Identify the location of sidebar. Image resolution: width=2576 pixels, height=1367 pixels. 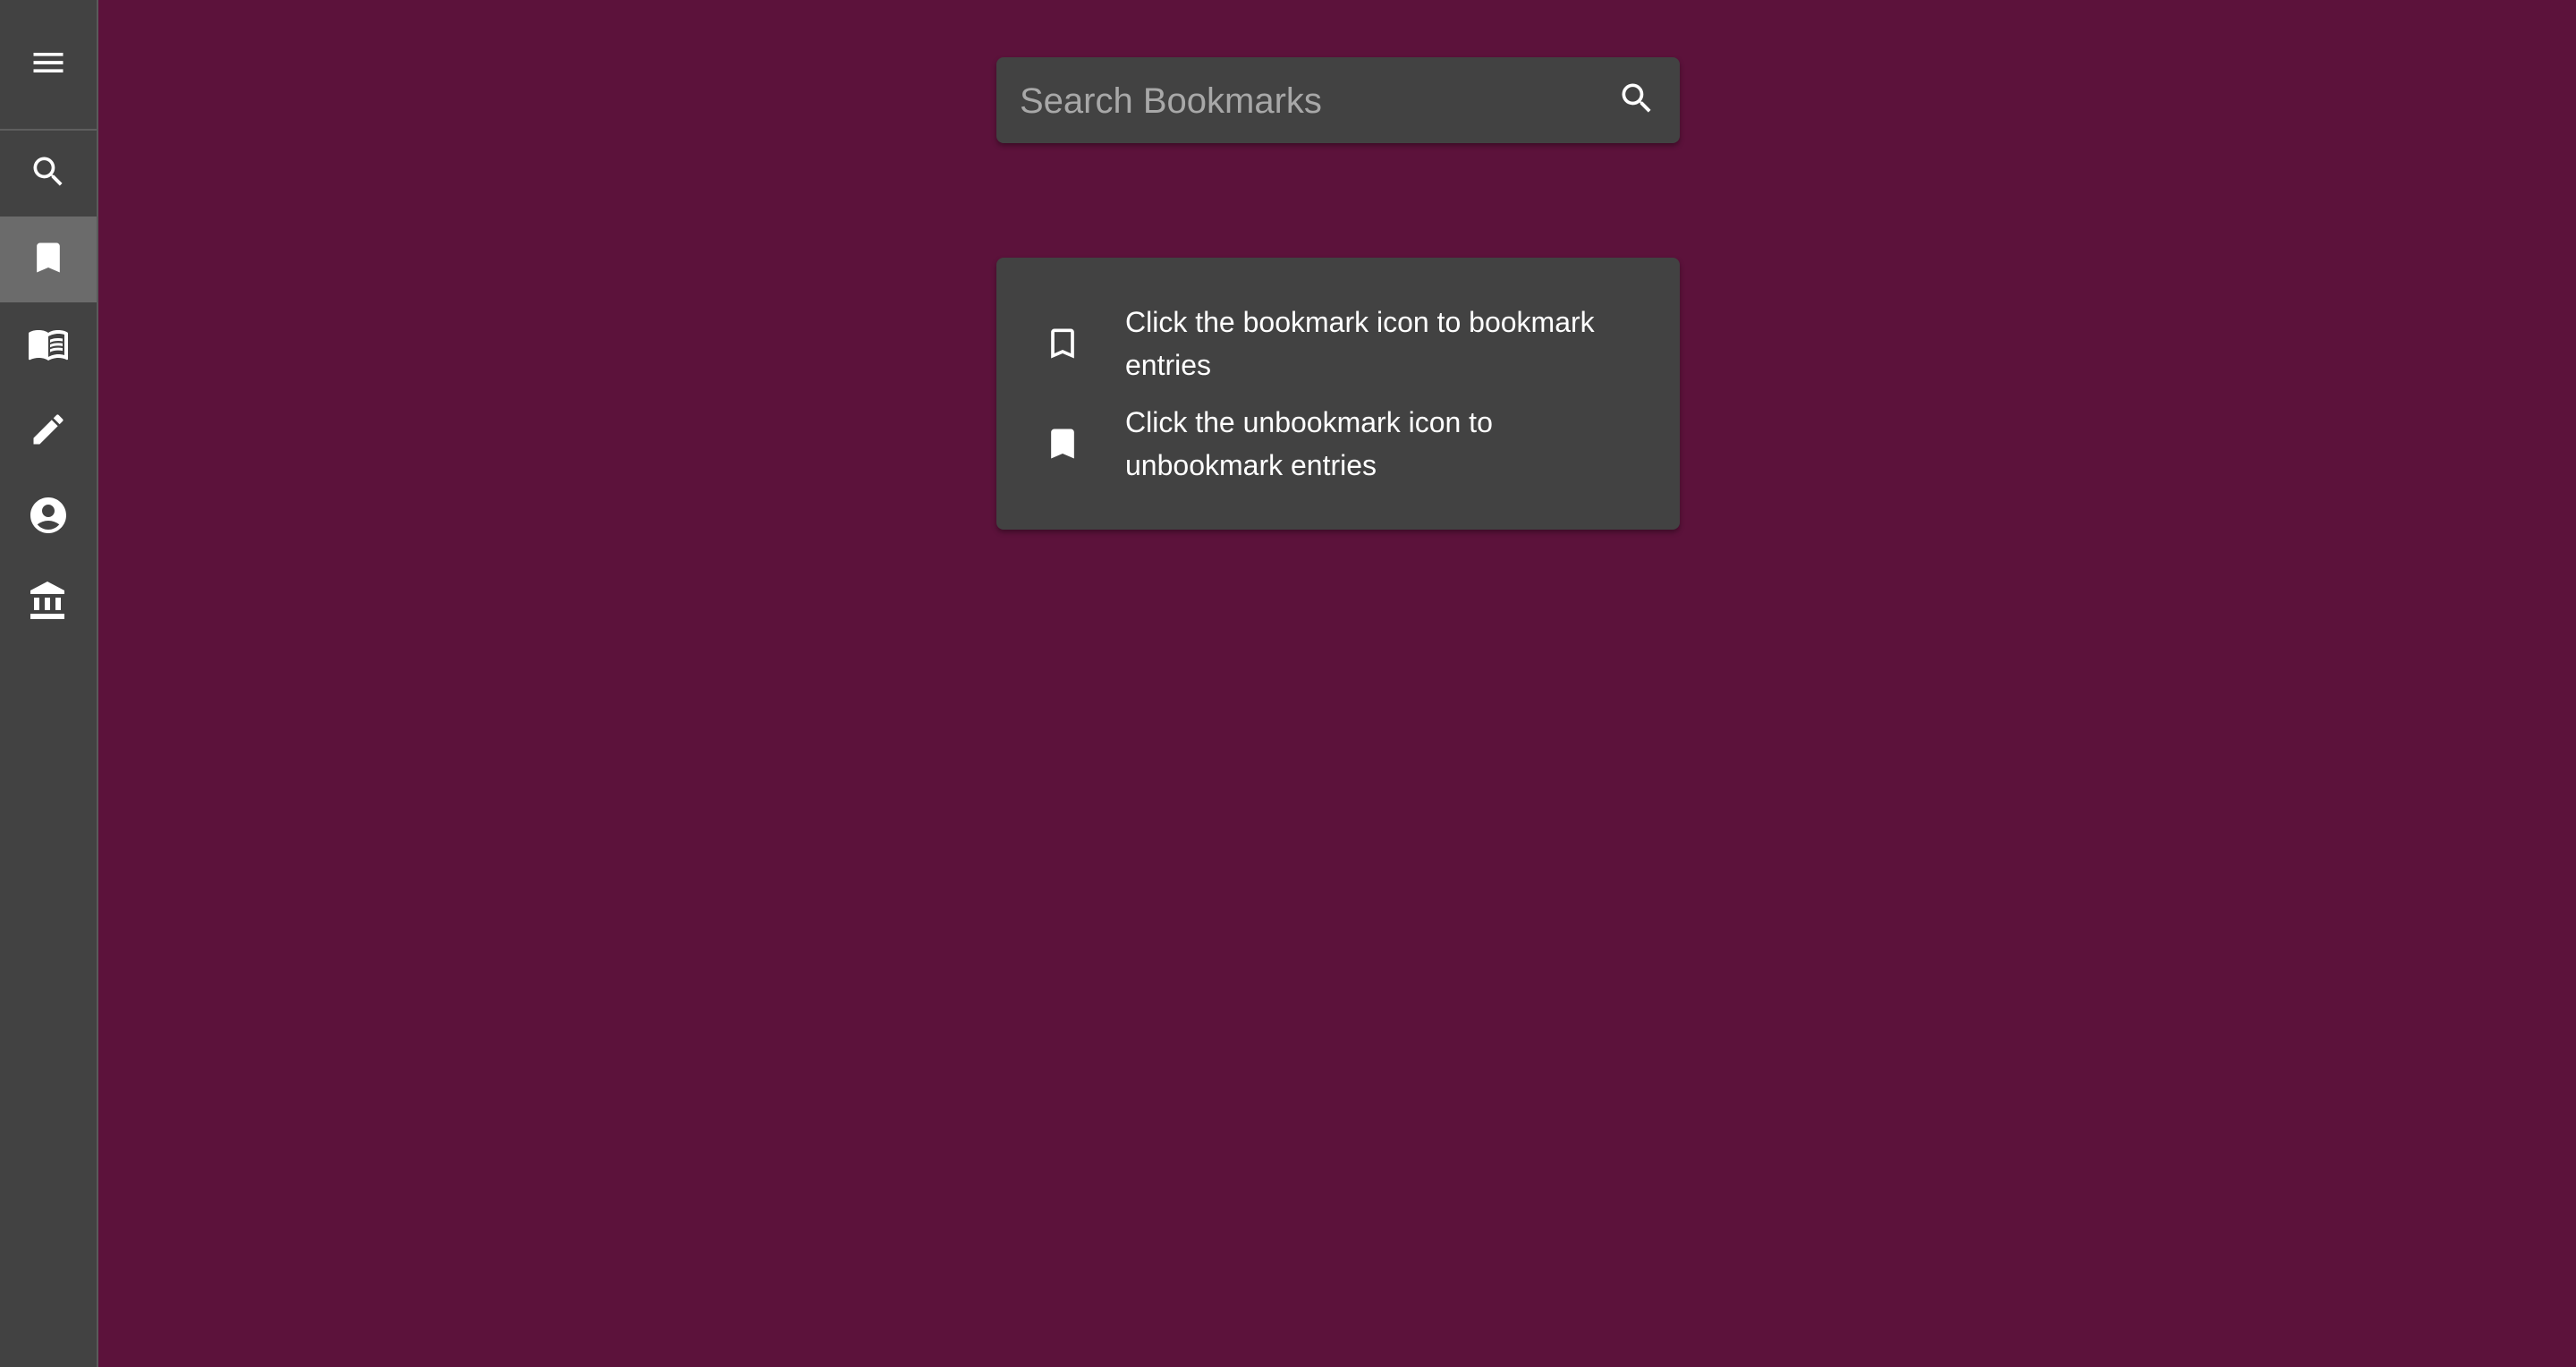
(49, 683).